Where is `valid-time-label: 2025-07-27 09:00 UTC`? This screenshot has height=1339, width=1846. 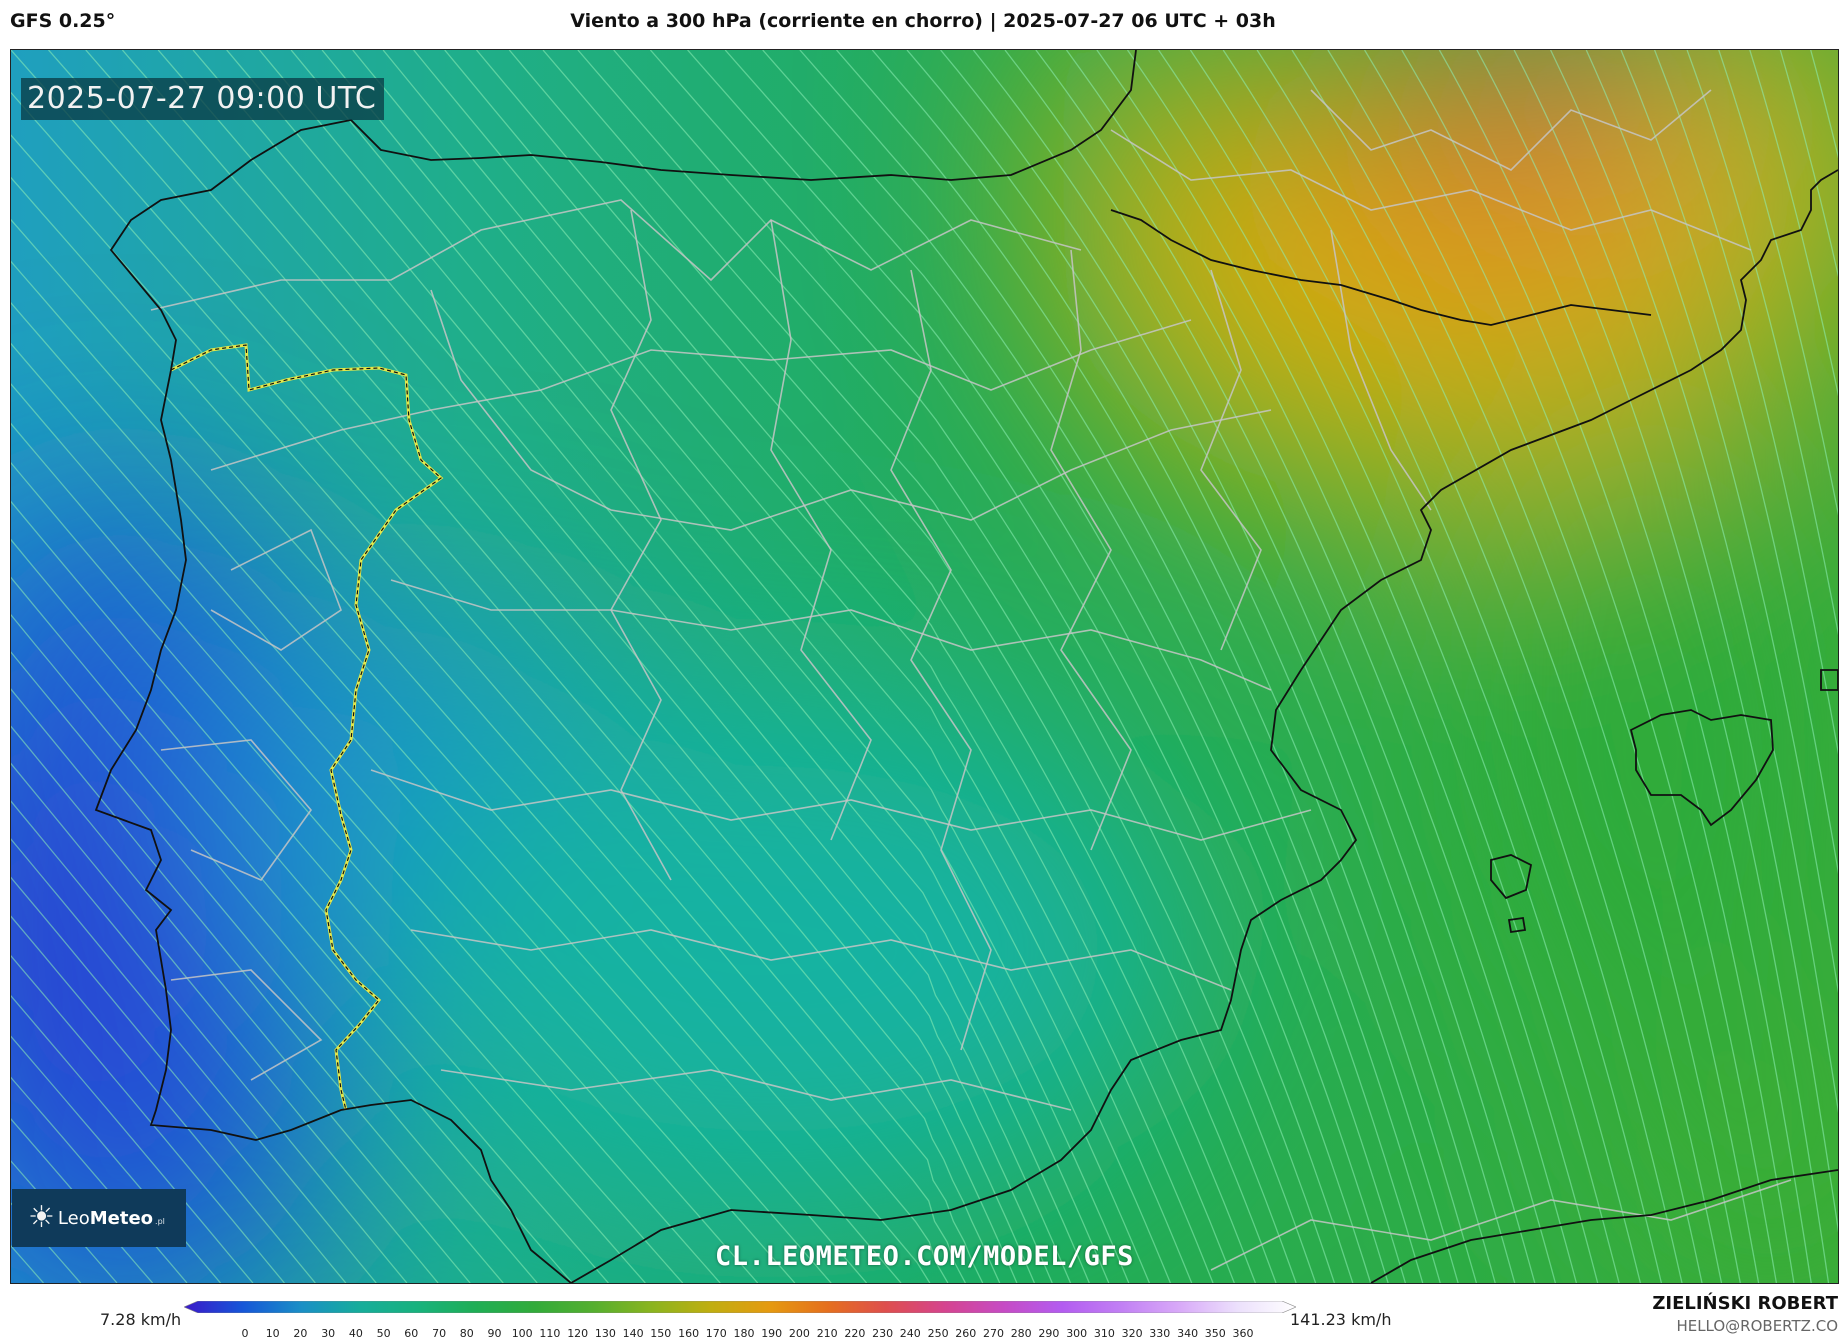
valid-time-label: 2025-07-27 09:00 UTC is located at coordinates (203, 99).